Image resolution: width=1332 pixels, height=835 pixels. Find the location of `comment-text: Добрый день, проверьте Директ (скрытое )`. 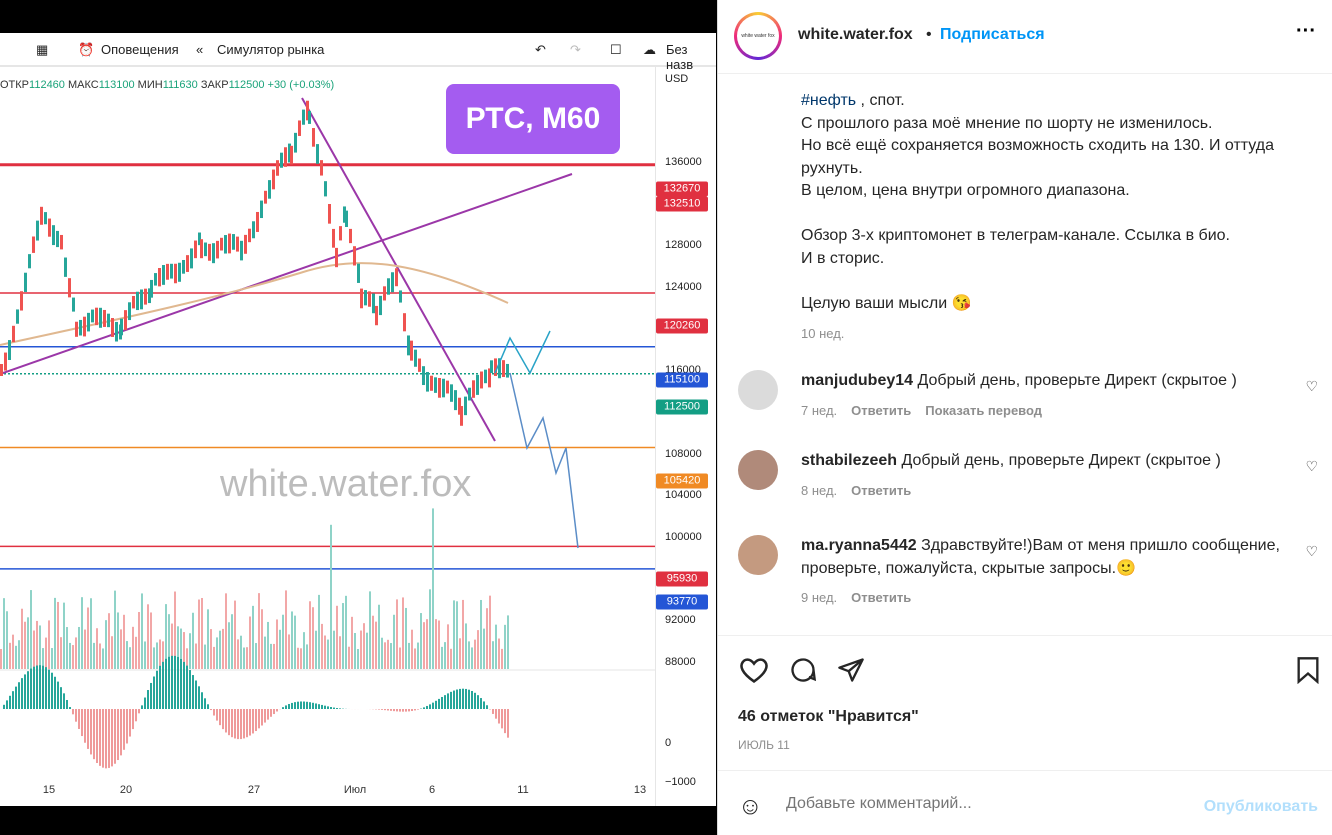

comment-text: Добрый день, проверьте Директ (скрытое ) is located at coordinates (1077, 380).